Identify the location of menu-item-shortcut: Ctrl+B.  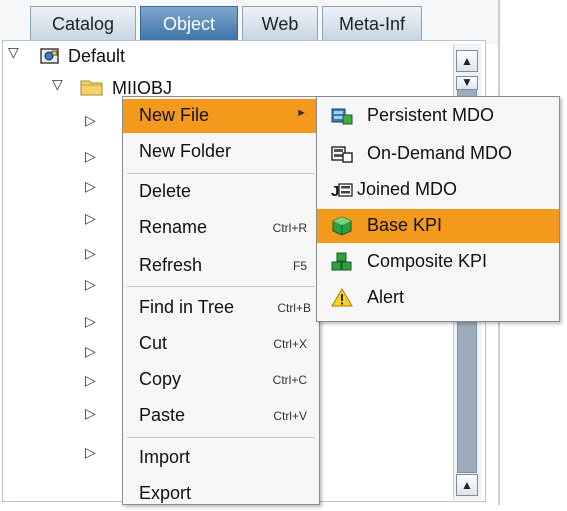
(294, 308).